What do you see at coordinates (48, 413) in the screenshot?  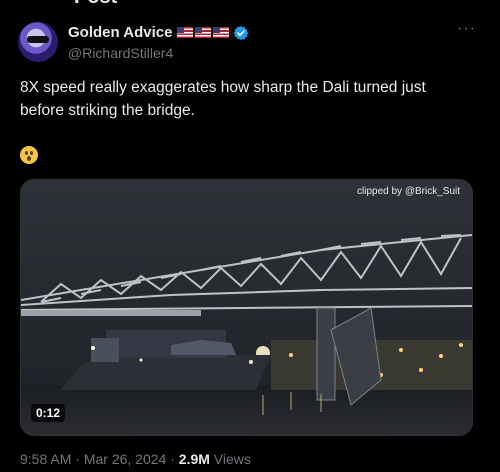 I see `video-duration: 0:12` at bounding box center [48, 413].